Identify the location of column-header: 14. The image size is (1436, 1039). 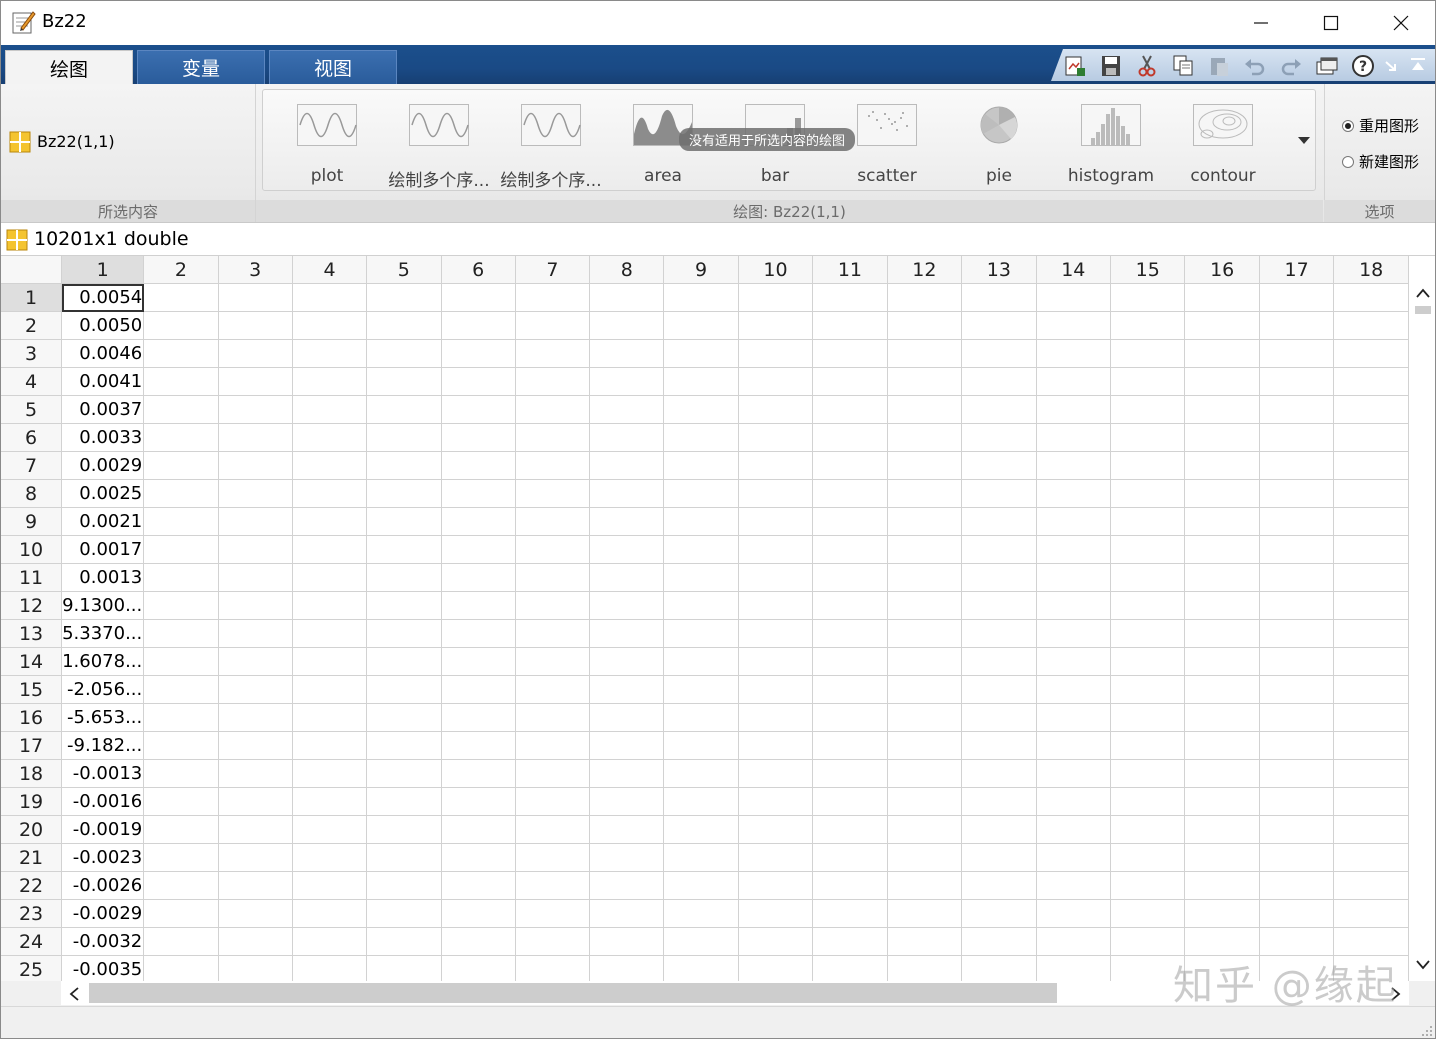
(1074, 270).